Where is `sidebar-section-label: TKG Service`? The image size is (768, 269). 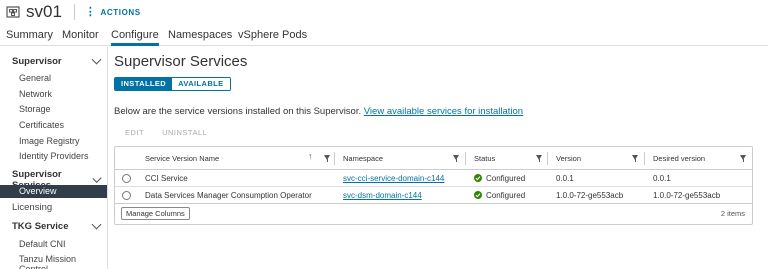 sidebar-section-label: TKG Service is located at coordinates (40, 226).